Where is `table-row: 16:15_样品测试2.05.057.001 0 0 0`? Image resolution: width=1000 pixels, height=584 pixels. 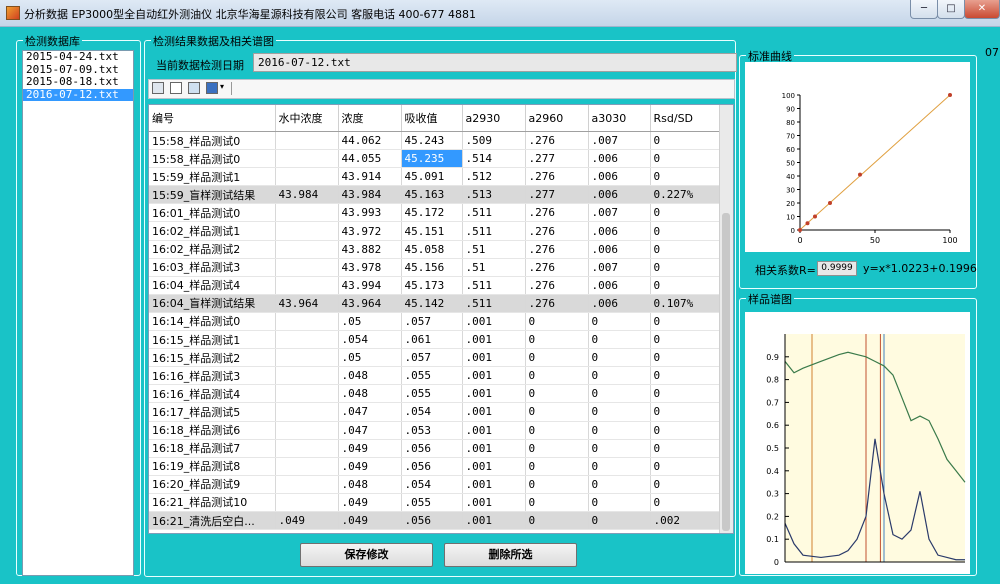 table-row: 16:15_样品测试2.05.057.001 0 0 0 is located at coordinates (435, 358).